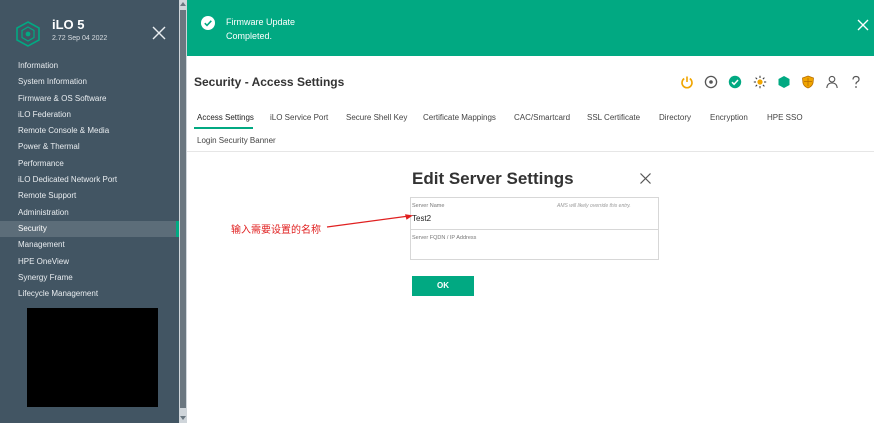 This screenshot has width=874, height=423. I want to click on sidebar-item-administration: Administration, so click(89, 213).